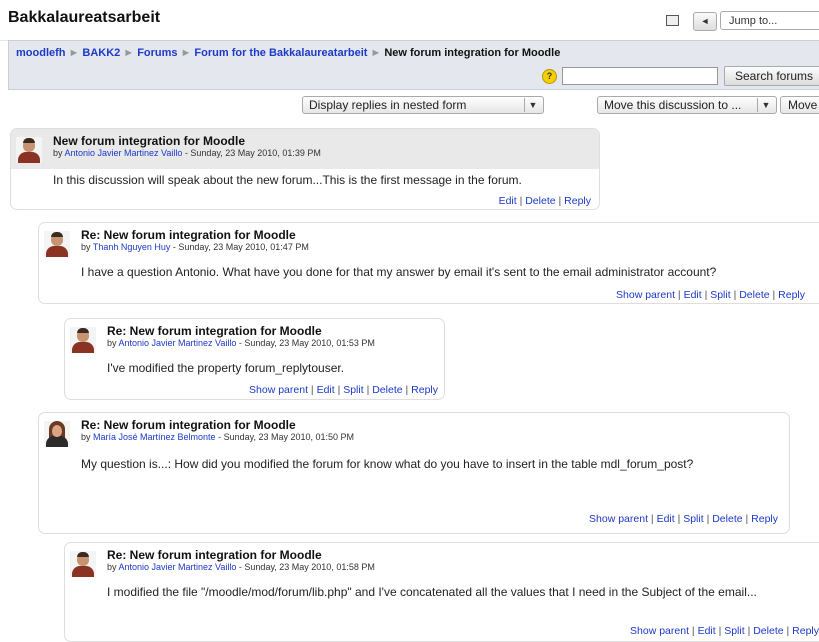 The width and height of the screenshot is (819, 642). Describe the element at coordinates (306, 343) in the screenshot. I see `post-date: - Sunday, 23 May 2010, 01:53 PM` at that location.